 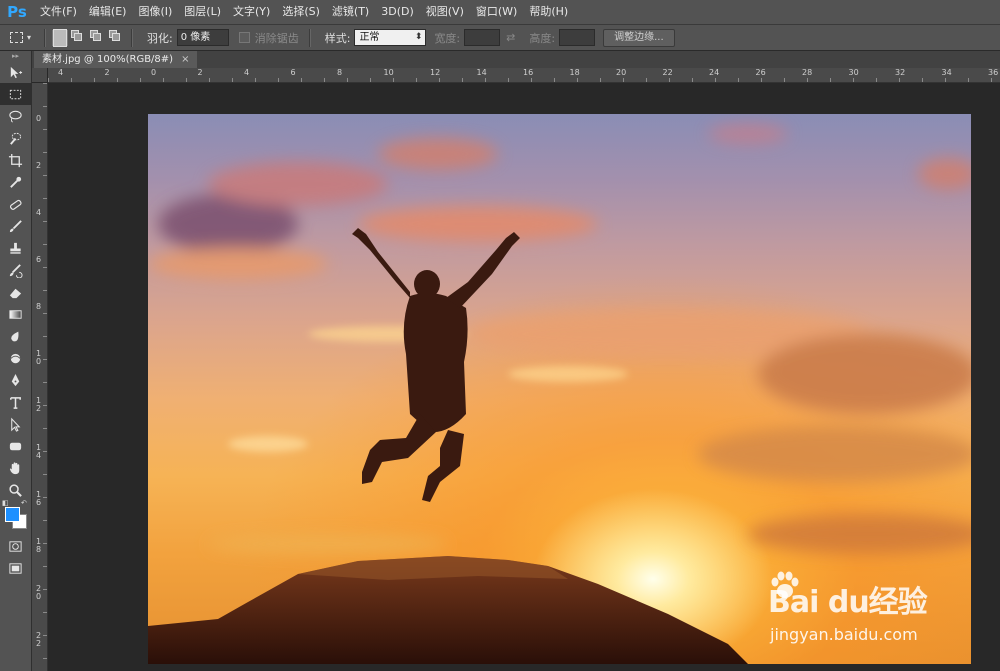 What do you see at coordinates (516, 59) in the screenshot?
I see `document-tab-bar: 素材.jpg @ 100%(RGB/8#) ×` at bounding box center [516, 59].